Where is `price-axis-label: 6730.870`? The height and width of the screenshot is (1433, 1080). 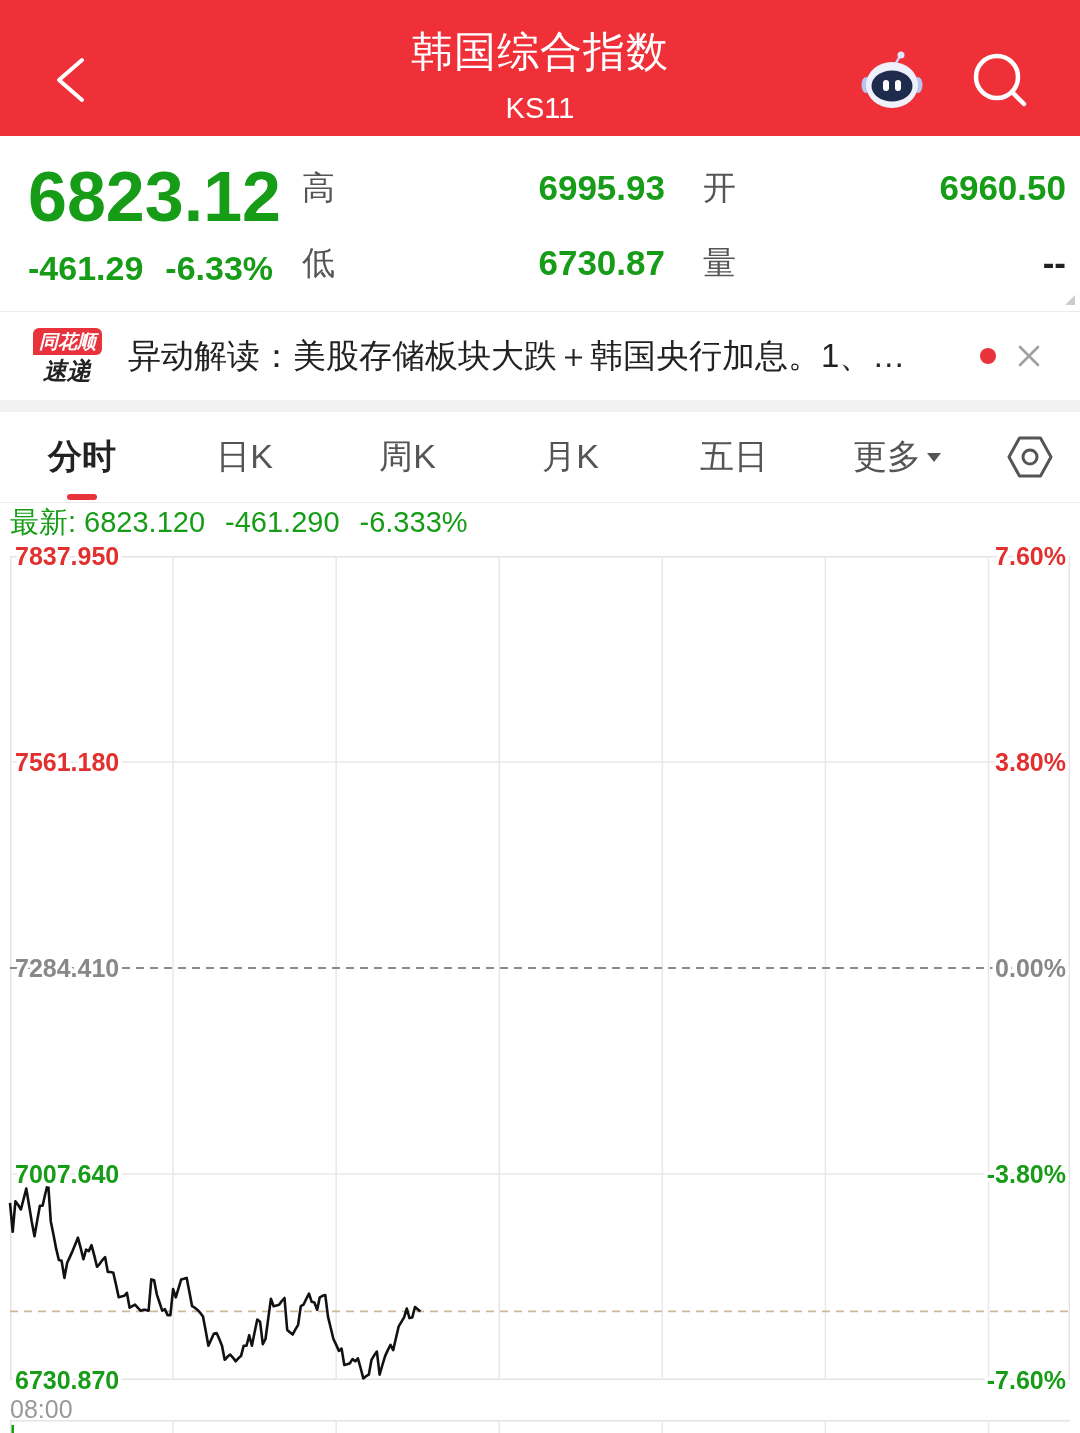
price-axis-label: 6730.870 is located at coordinates (67, 1380).